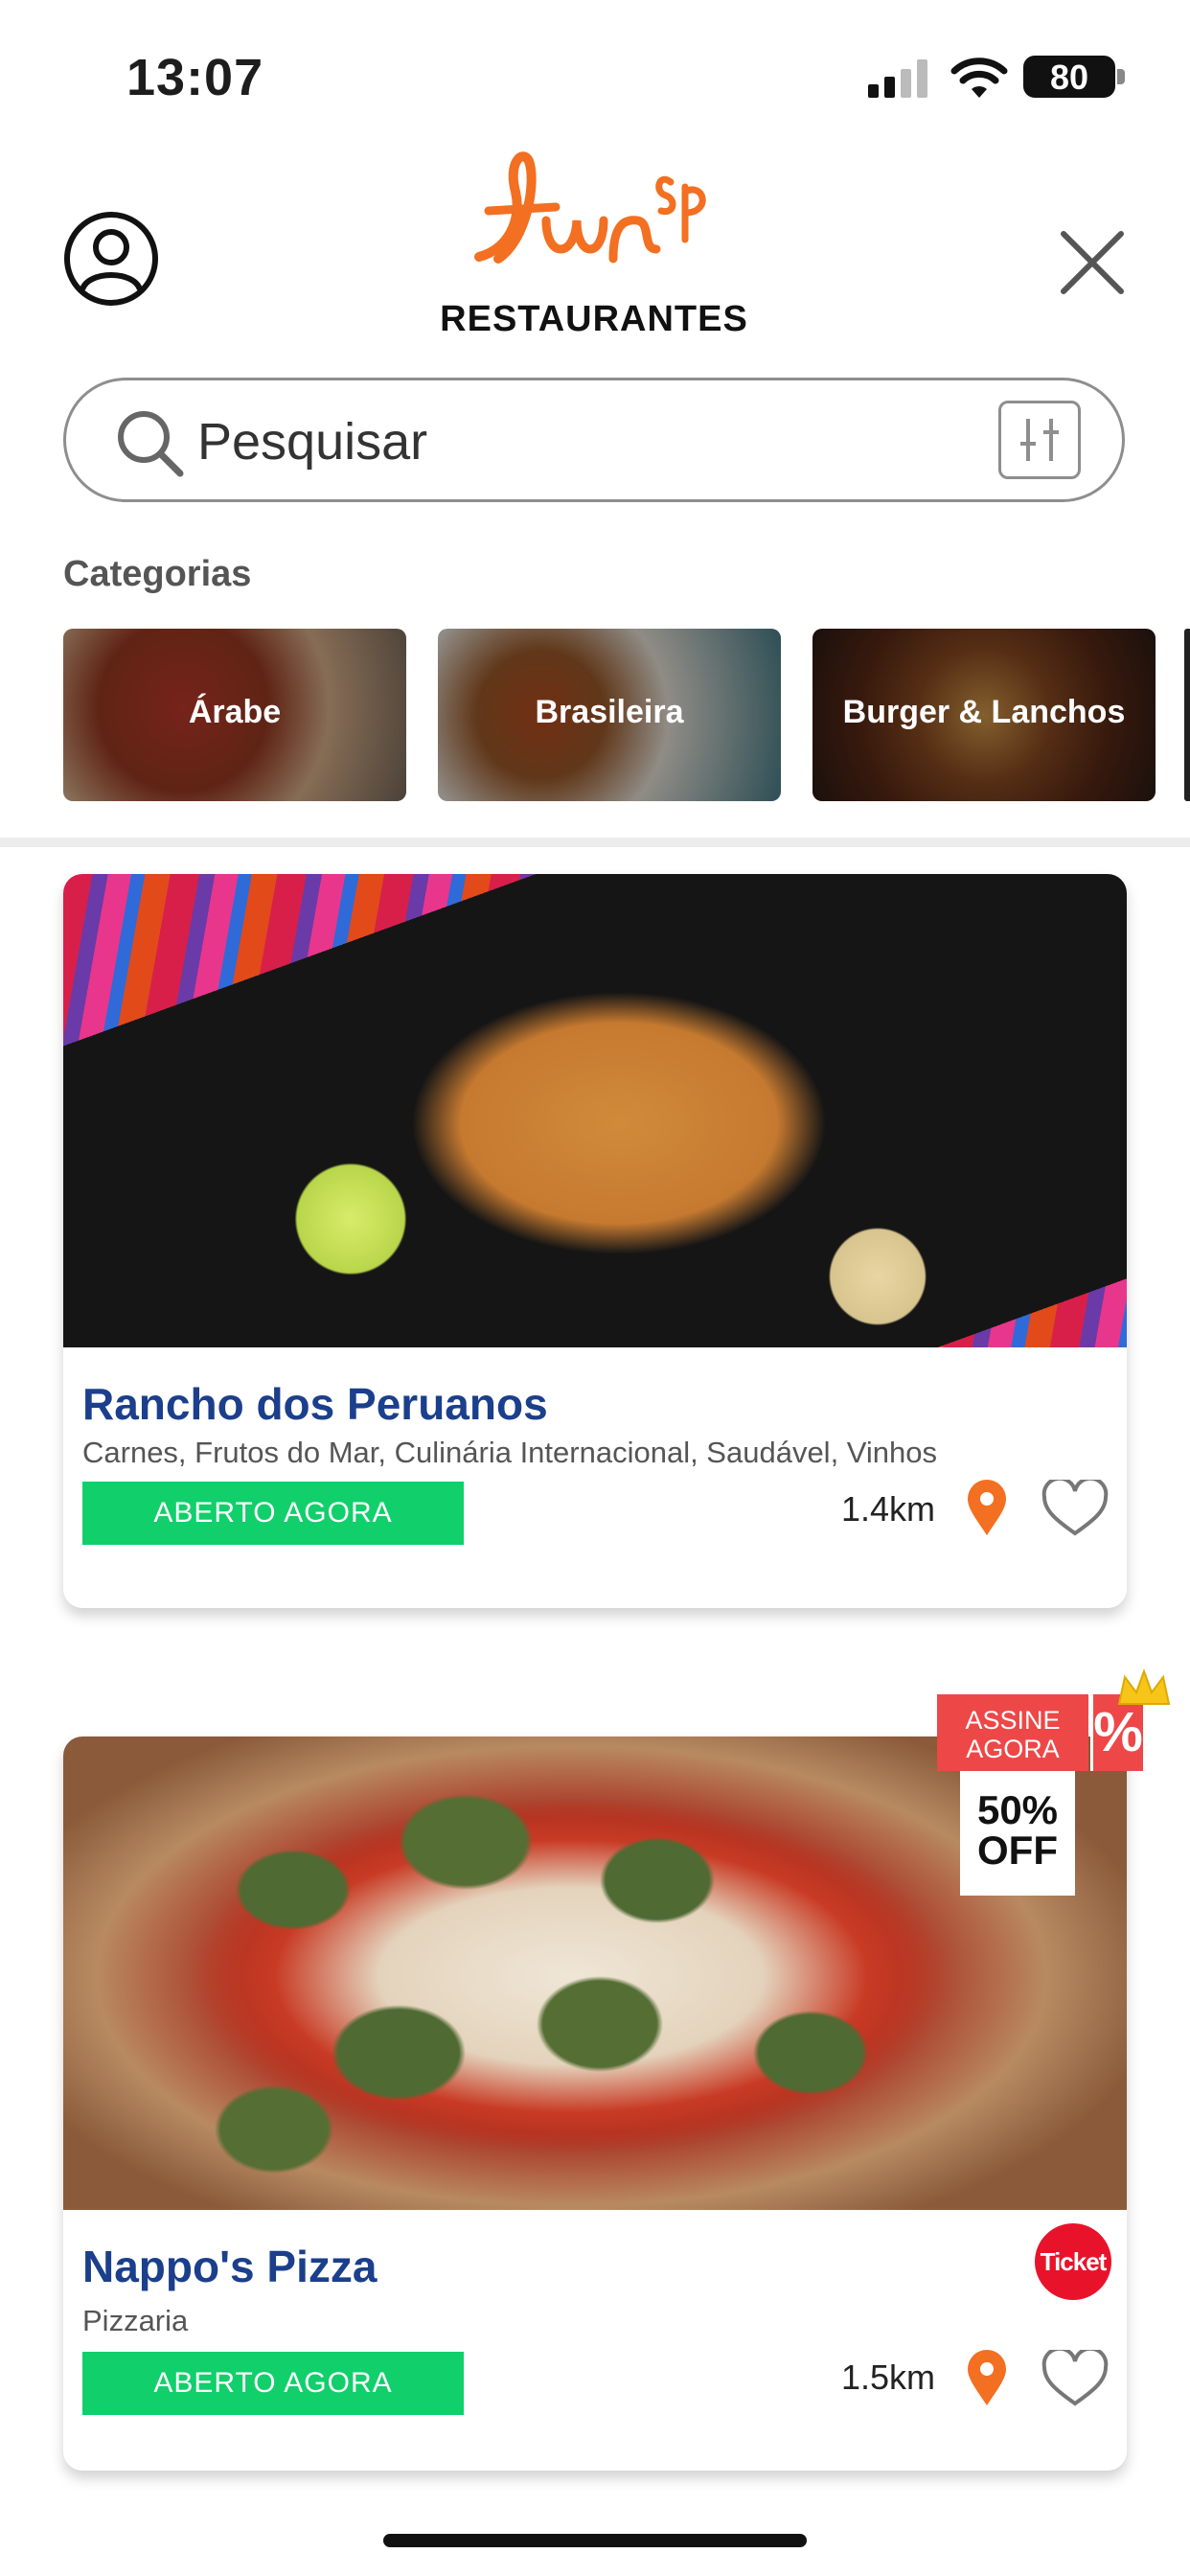 Image resolution: width=1190 pixels, height=2576 pixels. I want to click on close-icon, so click(1093, 262).